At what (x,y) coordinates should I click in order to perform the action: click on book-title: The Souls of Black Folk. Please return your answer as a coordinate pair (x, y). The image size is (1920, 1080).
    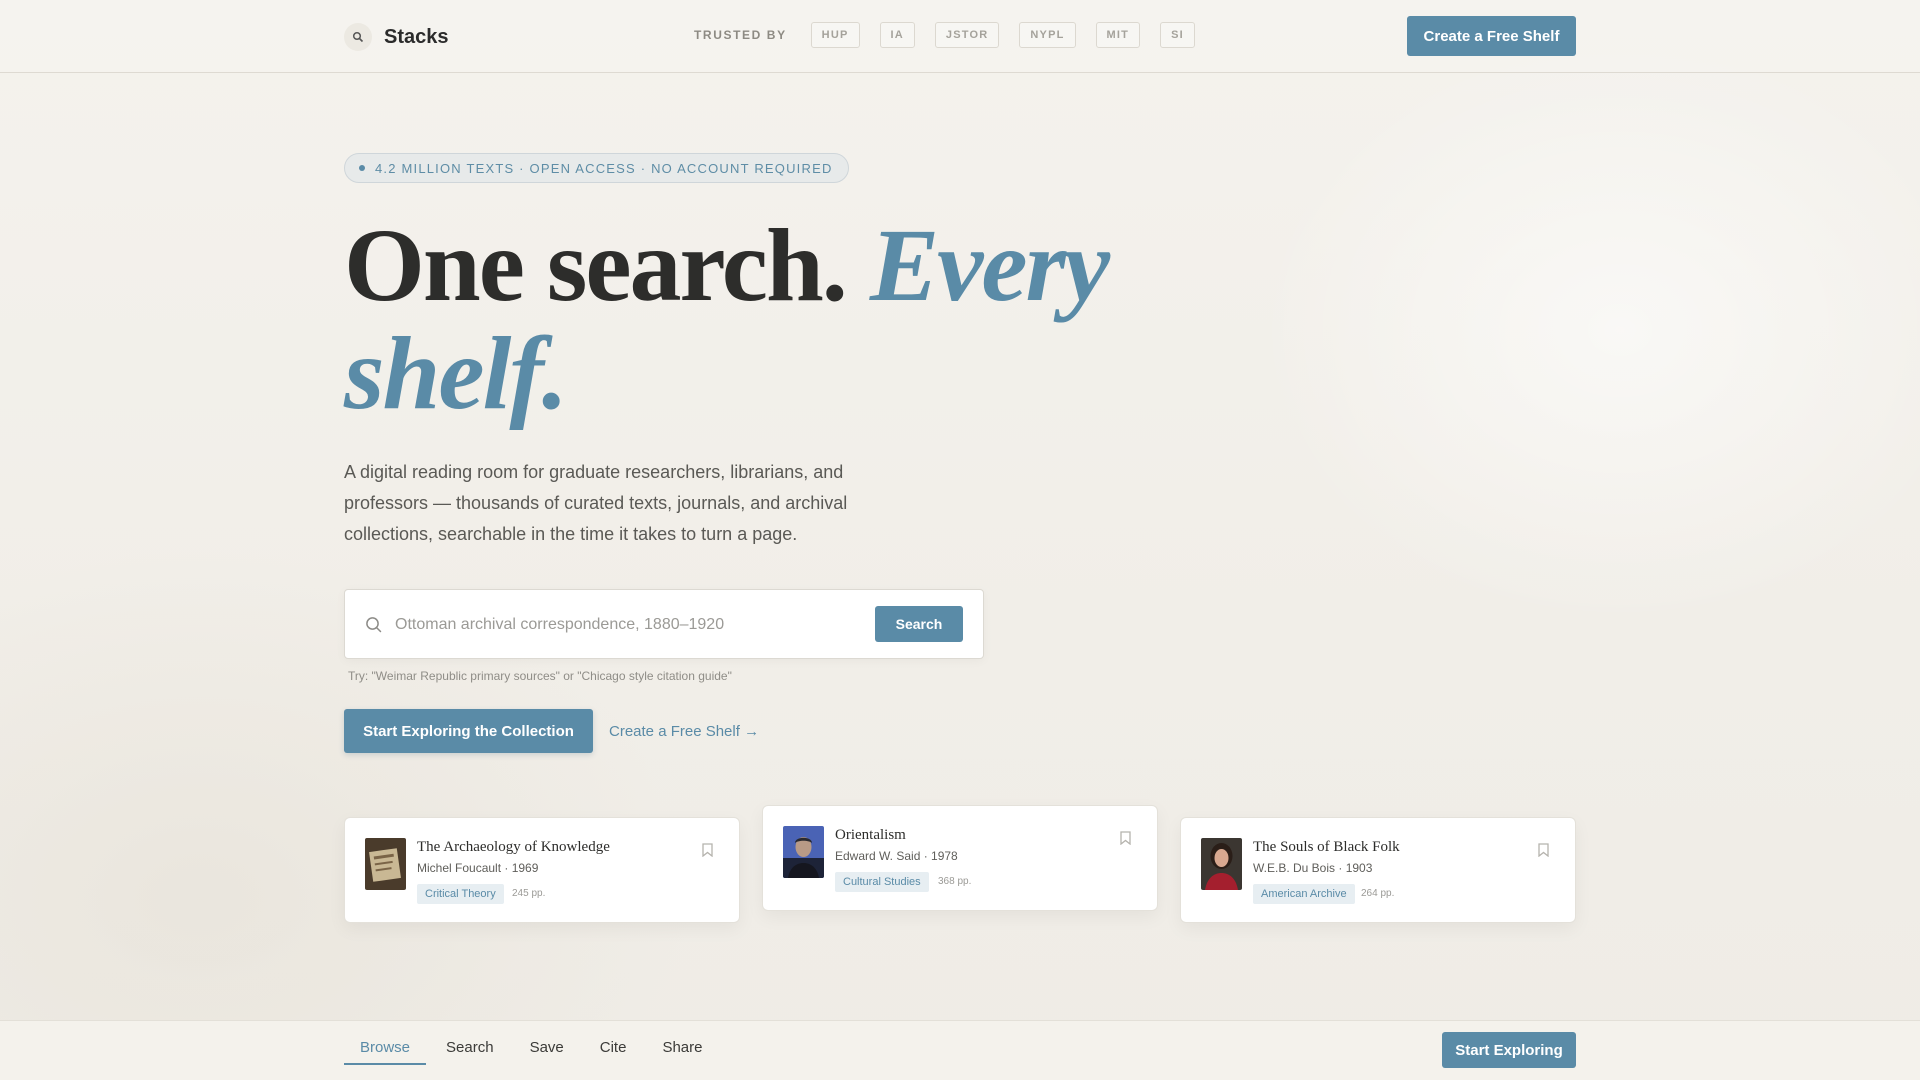
    Looking at the image, I should click on (1326, 847).